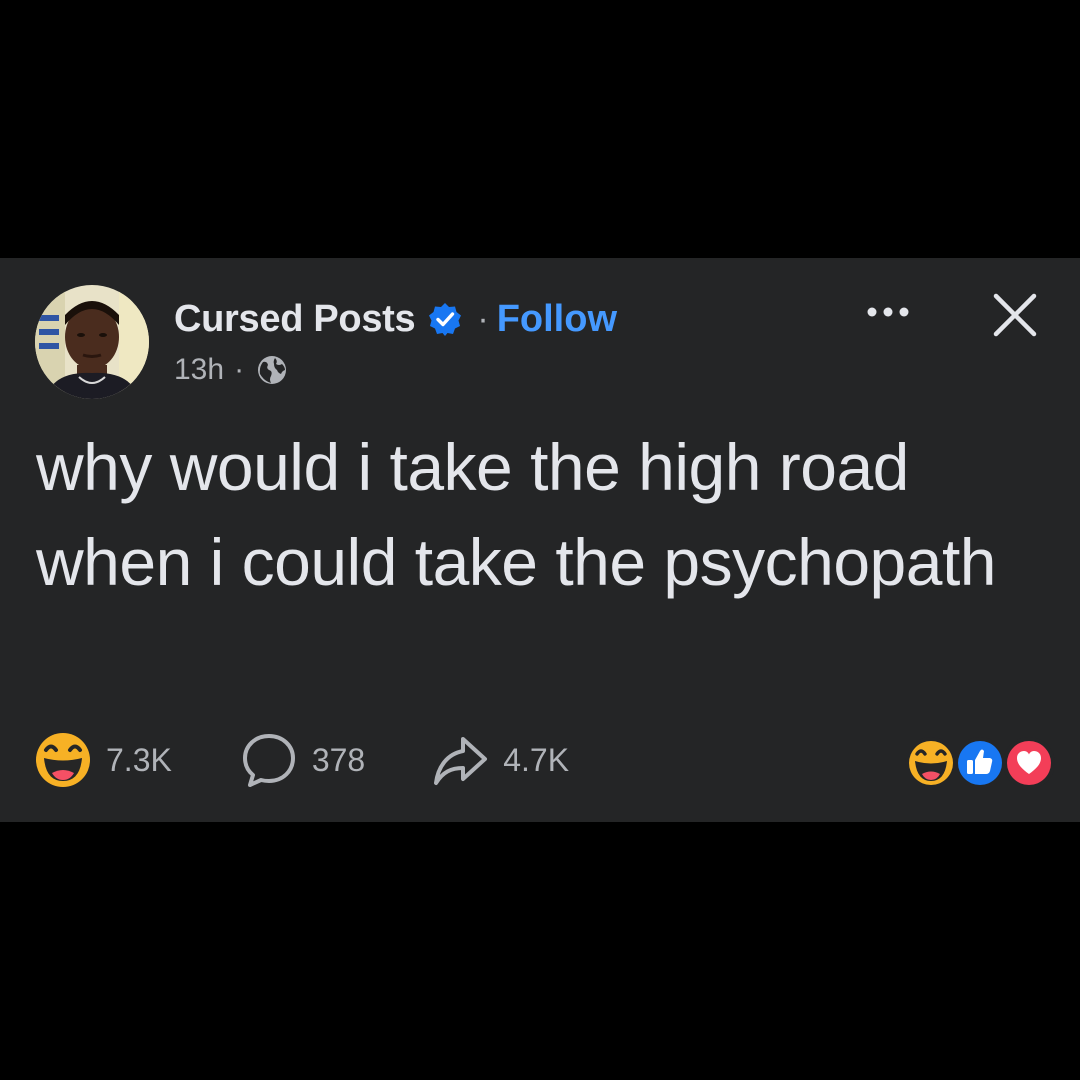 The height and width of the screenshot is (1080, 1080). I want to click on reactions-stat: 7.3K, so click(103, 760).